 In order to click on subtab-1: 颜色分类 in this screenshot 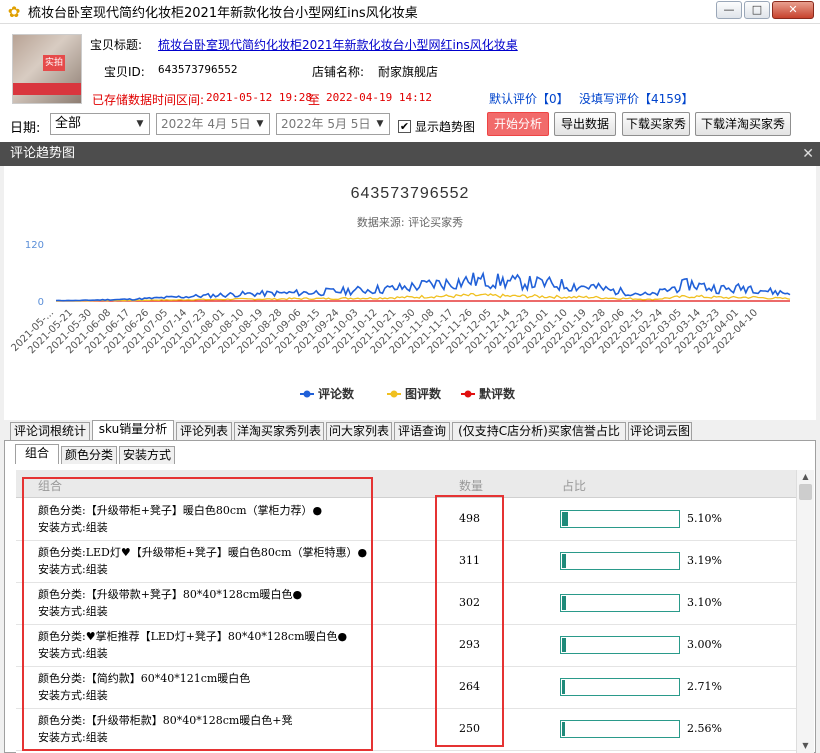, I will do `click(89, 455)`.